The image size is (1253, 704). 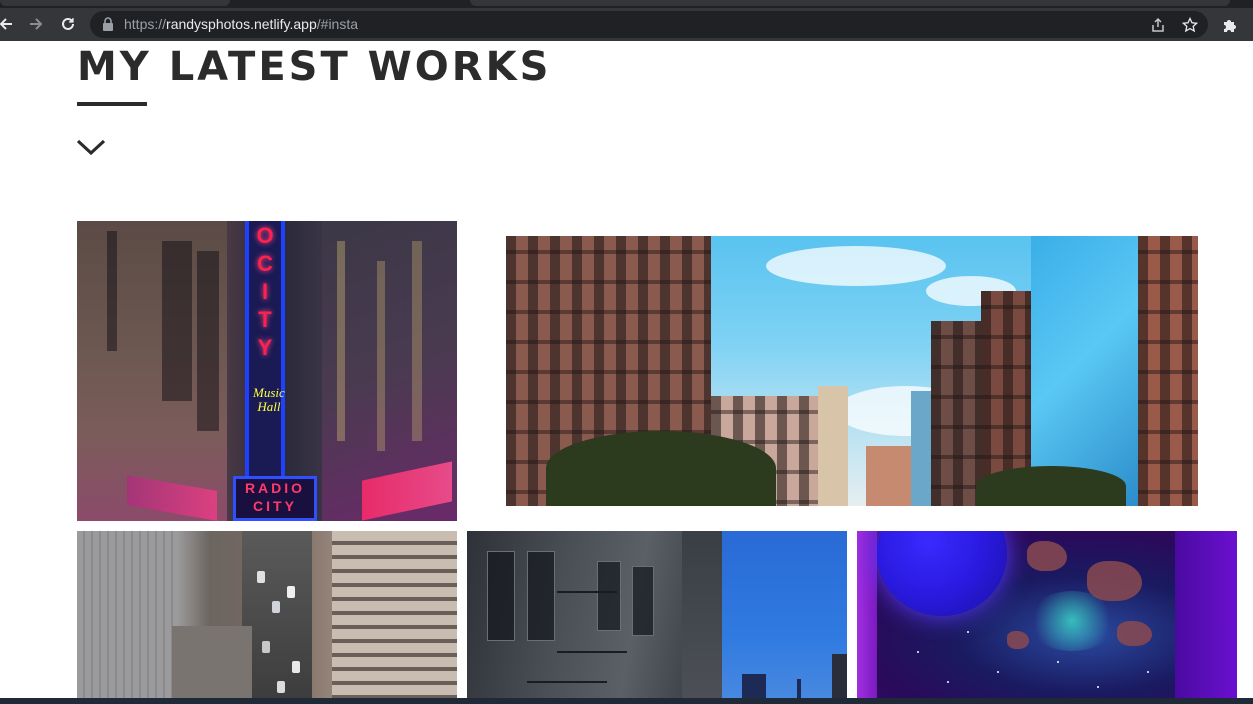 I want to click on url-host: randysphotos.netlify.app, so click(x=241, y=24).